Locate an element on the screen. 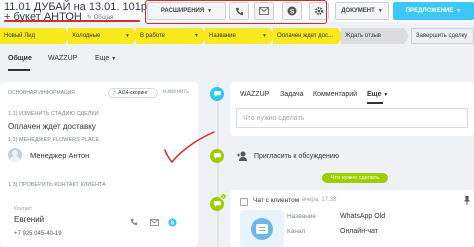 The width and height of the screenshot is (474, 247). rtab-task: Задача is located at coordinates (292, 94).